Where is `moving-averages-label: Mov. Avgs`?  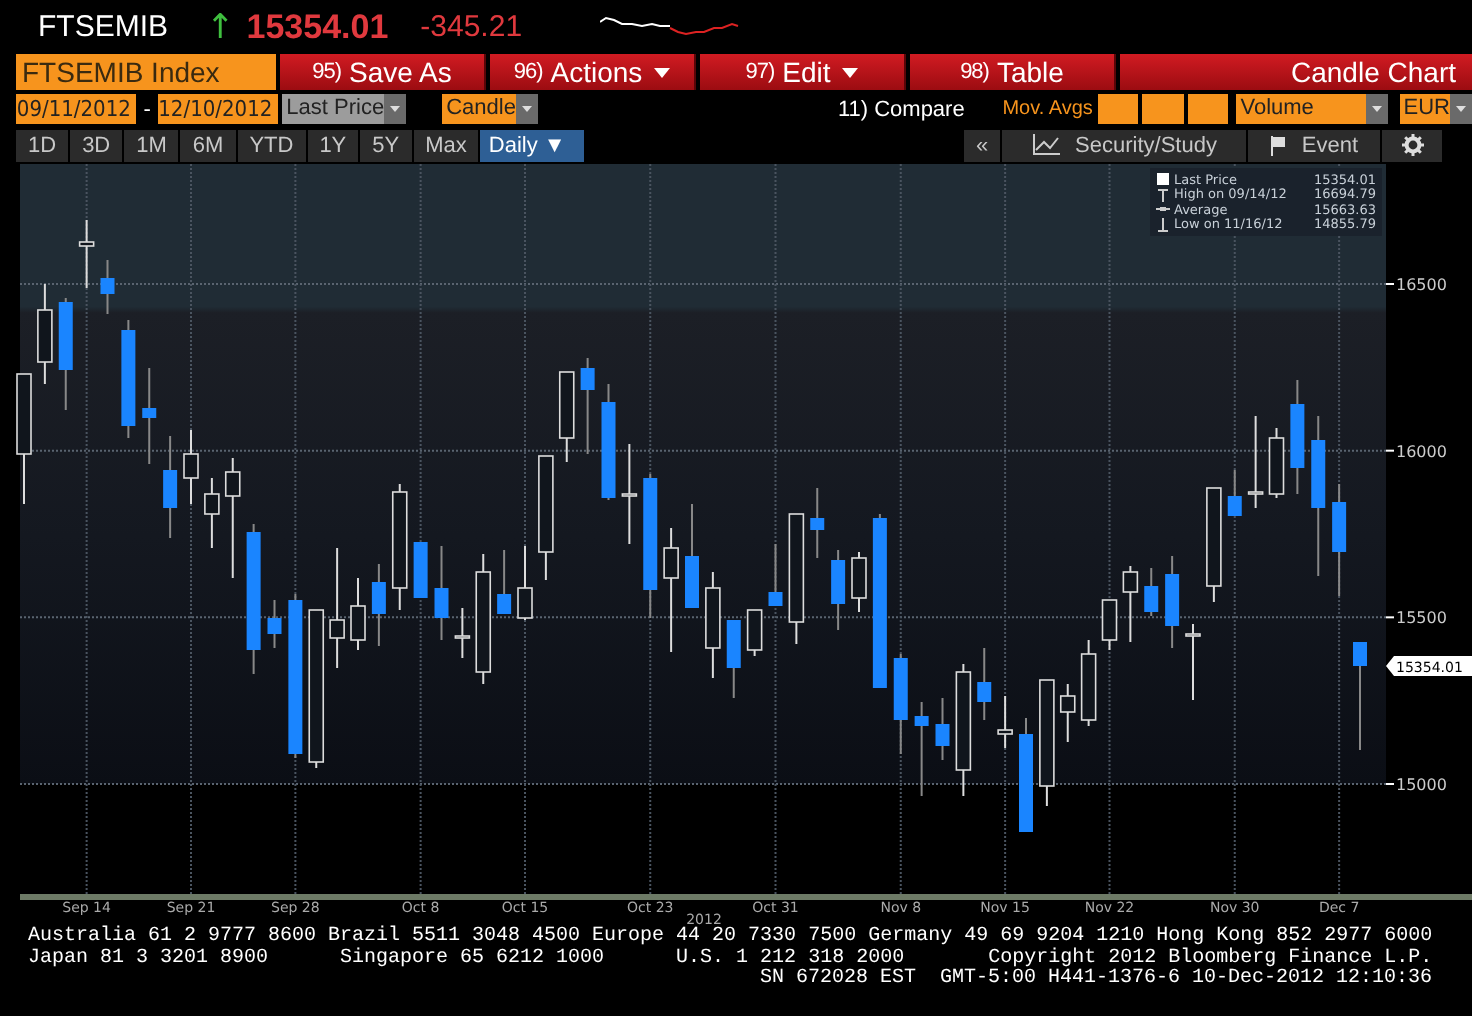
moving-averages-label: Mov. Avgs is located at coordinates (1048, 109).